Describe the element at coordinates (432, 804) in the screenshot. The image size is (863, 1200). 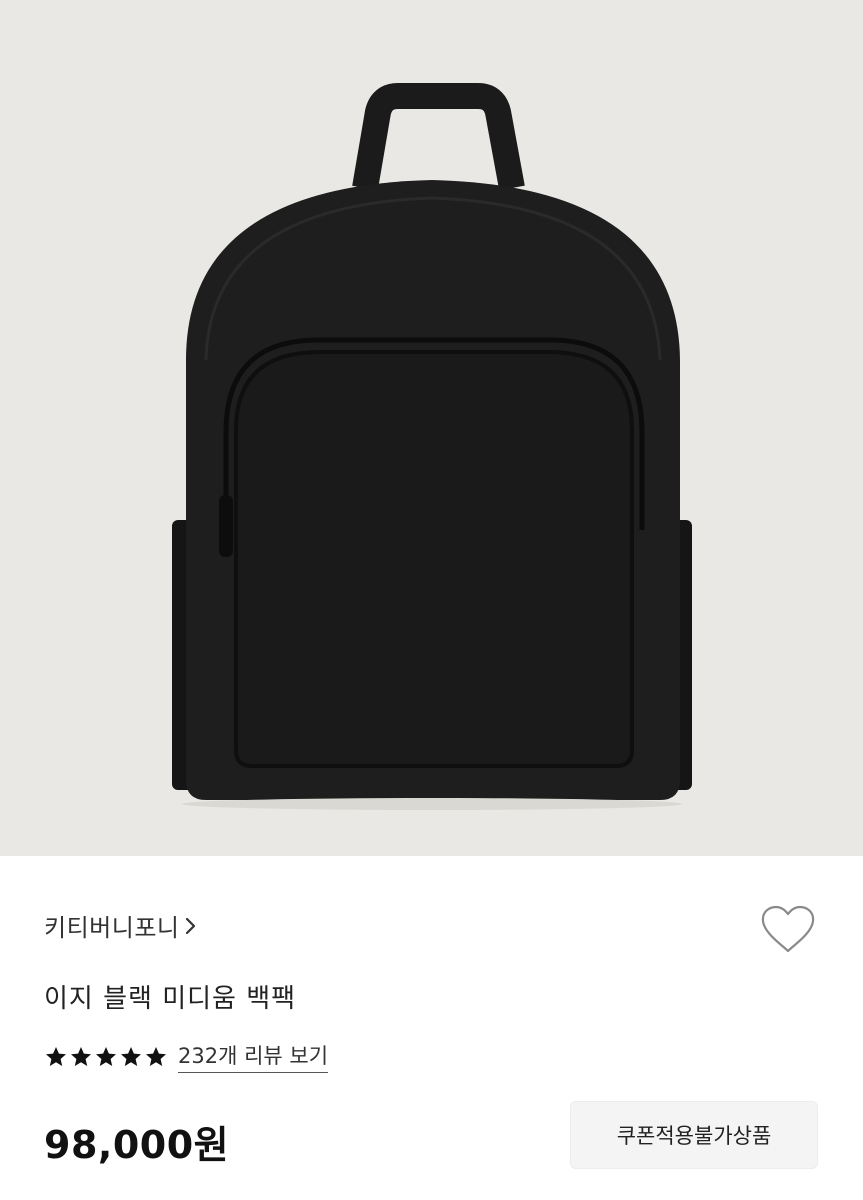
I see `bag-shadow` at that location.